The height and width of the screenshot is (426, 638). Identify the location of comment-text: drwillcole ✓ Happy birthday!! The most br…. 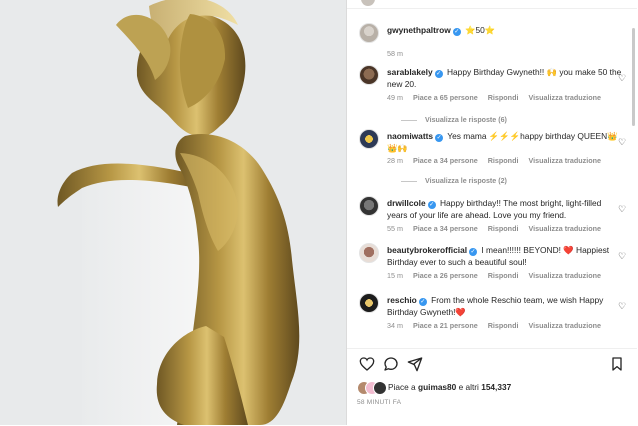
(505, 209).